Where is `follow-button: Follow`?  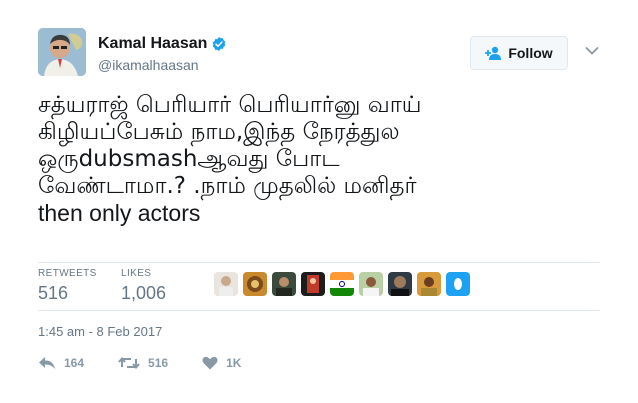 follow-button: Follow is located at coordinates (519, 53).